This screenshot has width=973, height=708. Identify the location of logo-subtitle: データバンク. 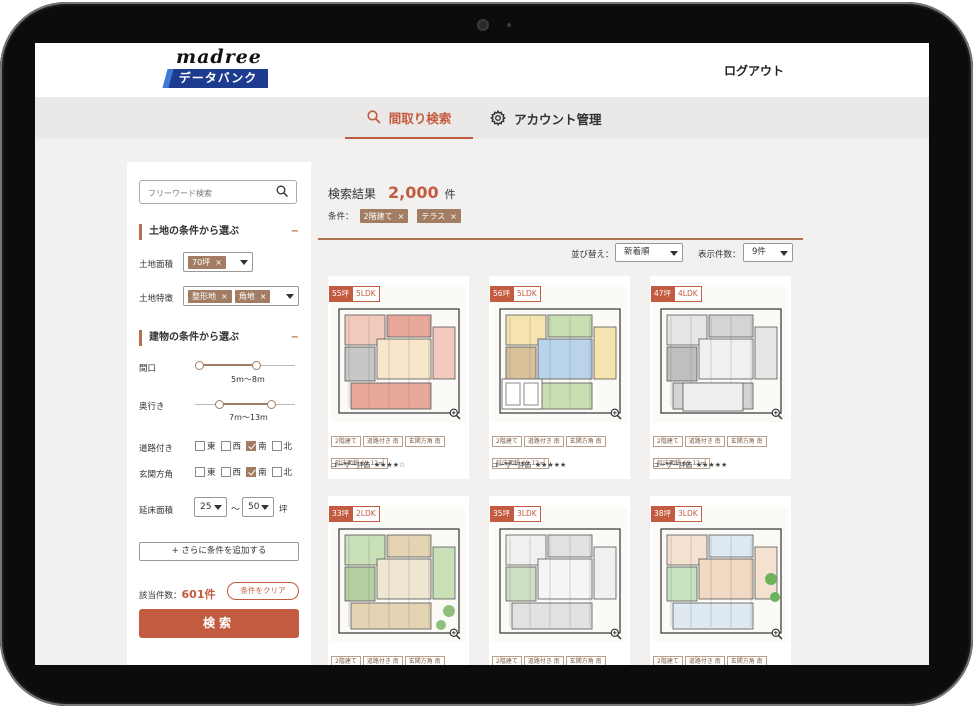
(218, 78).